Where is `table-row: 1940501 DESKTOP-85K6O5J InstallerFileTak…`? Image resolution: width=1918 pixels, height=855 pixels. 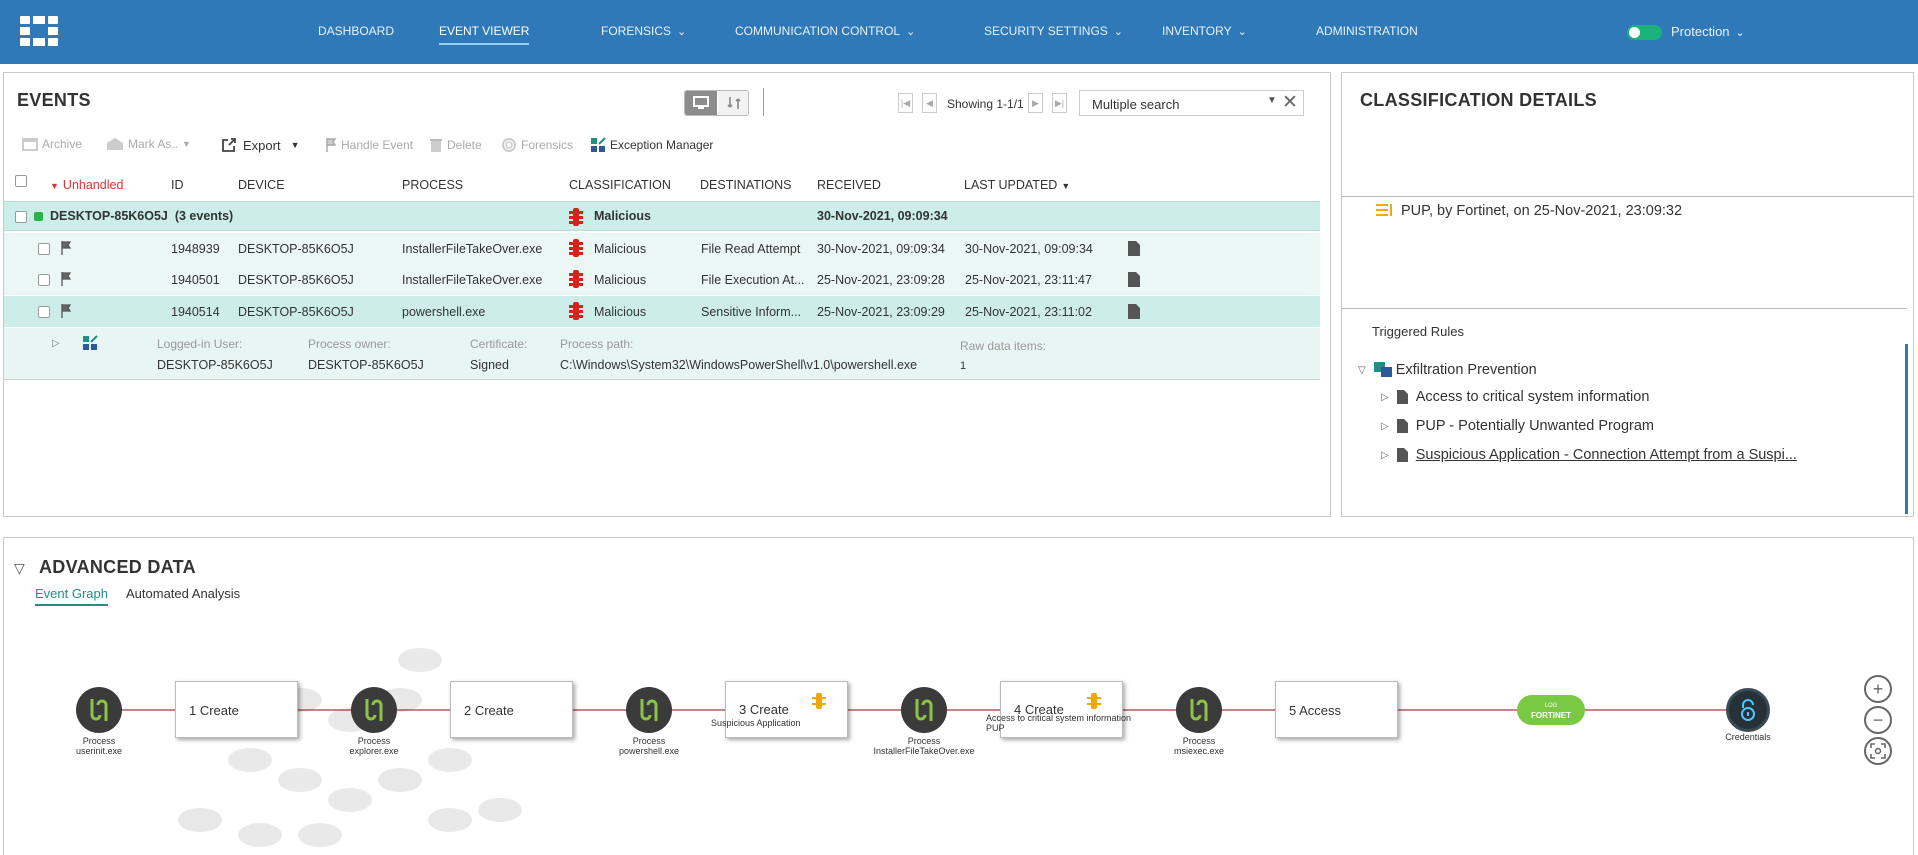
table-row: 1940501 DESKTOP-85K6O5J InstallerFileTak… is located at coordinates (662, 279).